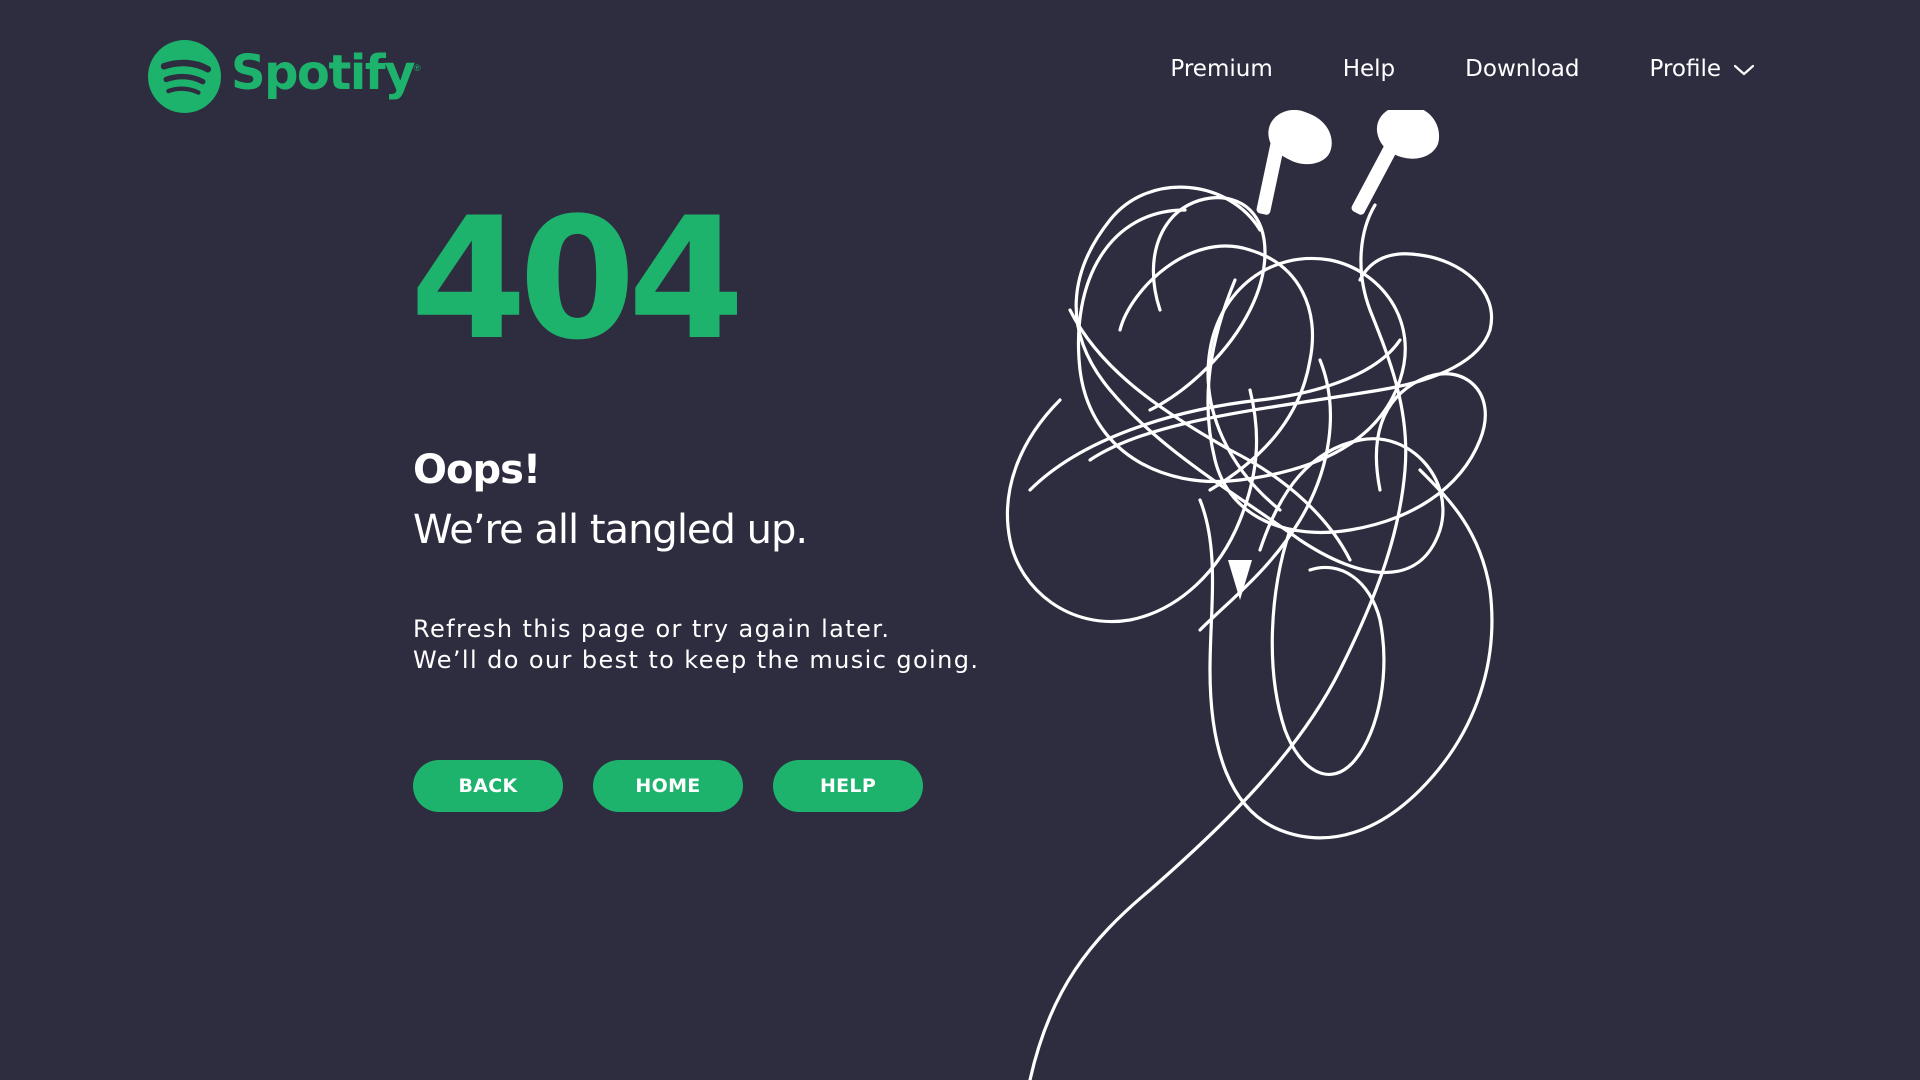 This screenshot has width=1920, height=1080. I want to click on nav-download-label: Download, so click(1522, 69).